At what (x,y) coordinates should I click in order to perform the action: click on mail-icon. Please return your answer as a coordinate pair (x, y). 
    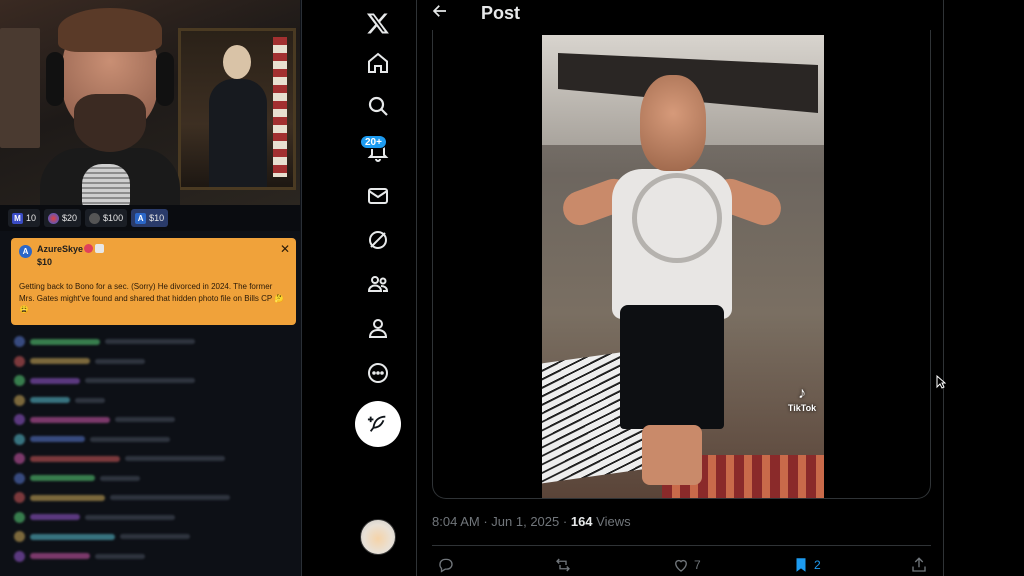
    Looking at the image, I should click on (378, 196).